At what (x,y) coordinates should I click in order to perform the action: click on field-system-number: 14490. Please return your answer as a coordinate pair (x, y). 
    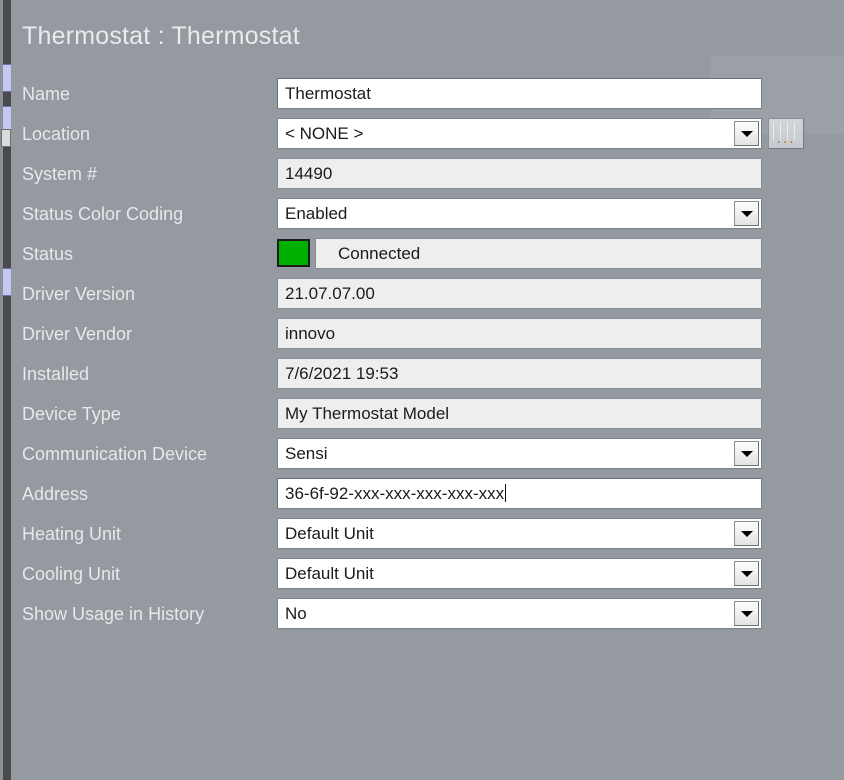
    Looking at the image, I should click on (519, 173).